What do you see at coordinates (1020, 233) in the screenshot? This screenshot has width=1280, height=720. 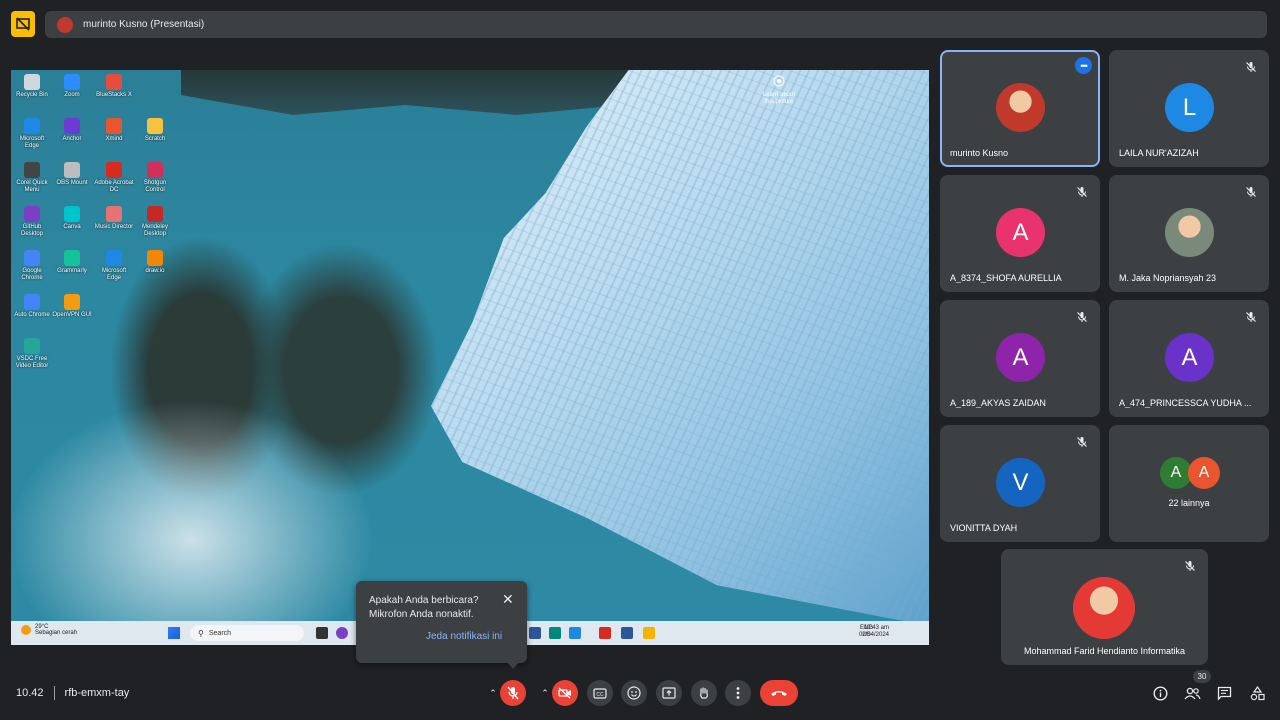 I see `participant-tile: A A_8374_SHOFA AURELLIA` at bounding box center [1020, 233].